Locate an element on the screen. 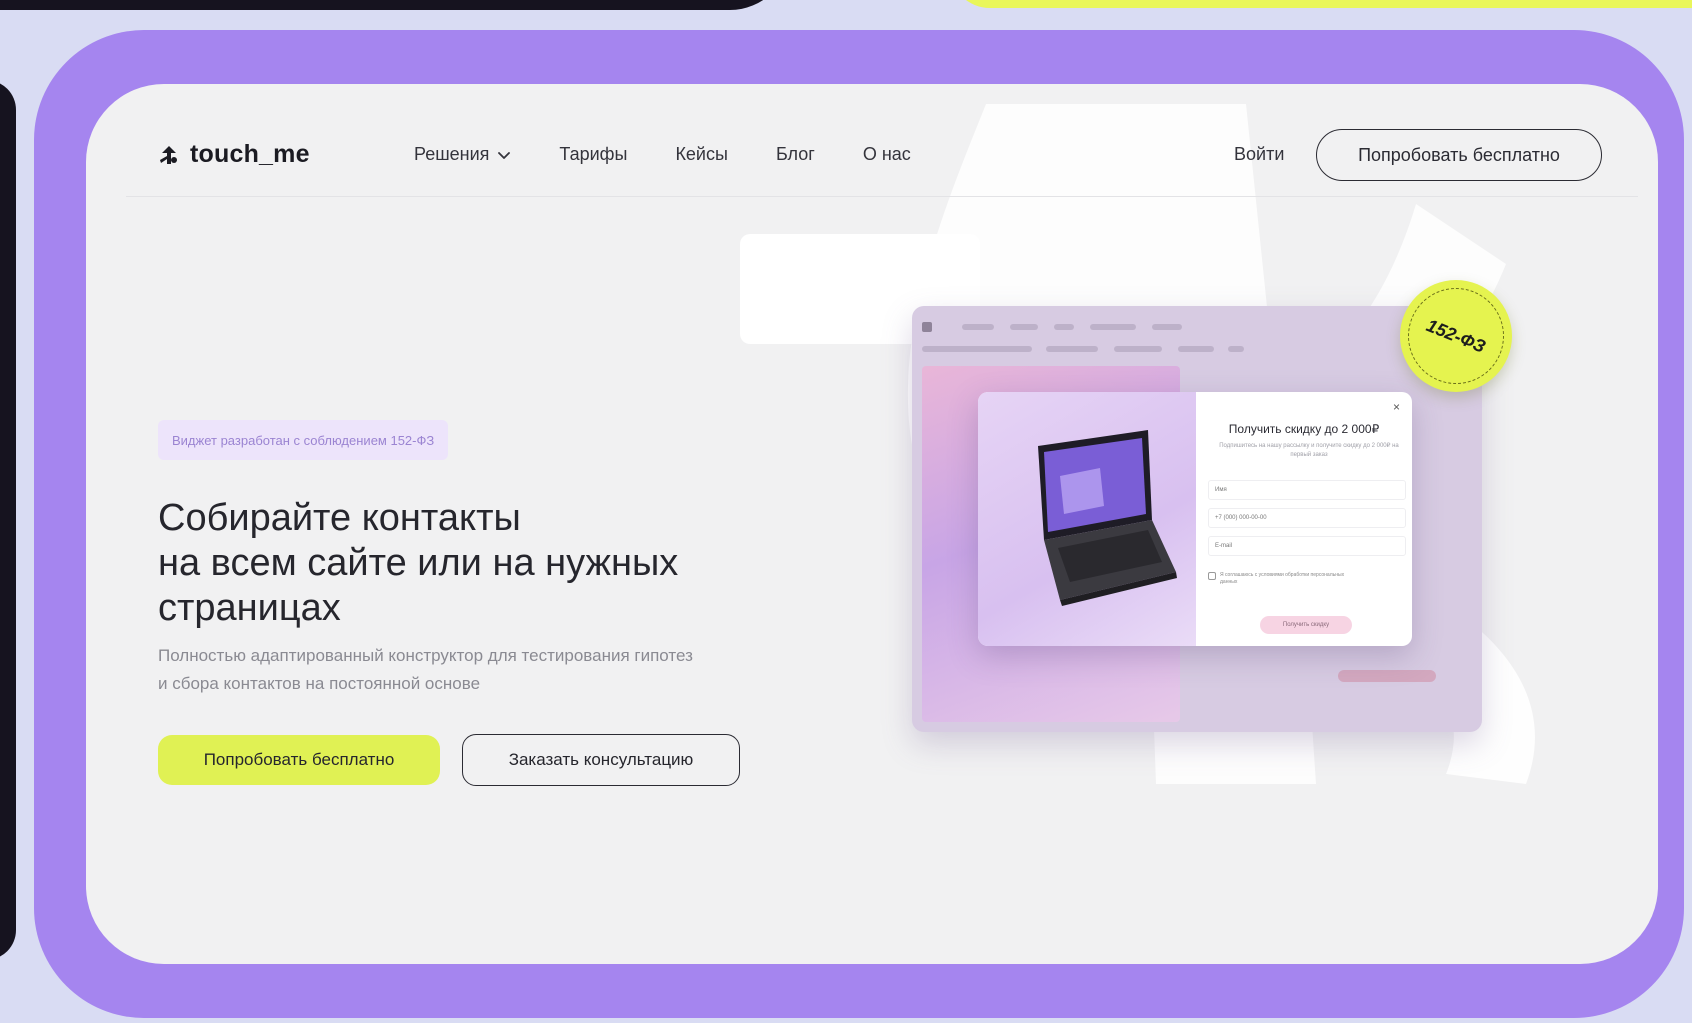 Image resolution: width=1692 pixels, height=1023 pixels. mockup-navbar is located at coordinates (1197, 340).